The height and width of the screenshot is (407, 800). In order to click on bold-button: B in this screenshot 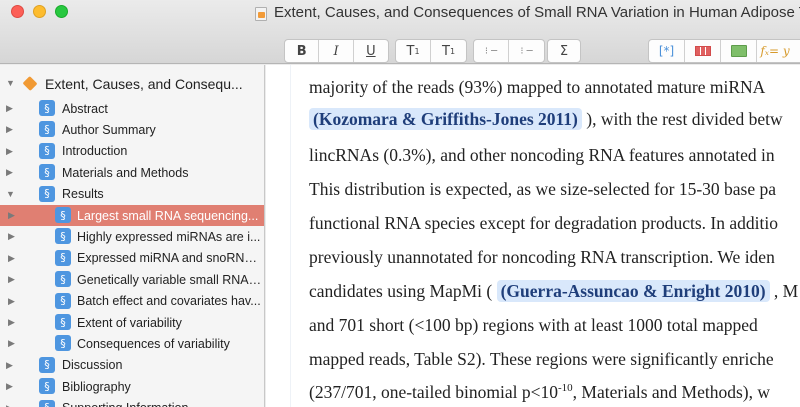, I will do `click(302, 51)`.